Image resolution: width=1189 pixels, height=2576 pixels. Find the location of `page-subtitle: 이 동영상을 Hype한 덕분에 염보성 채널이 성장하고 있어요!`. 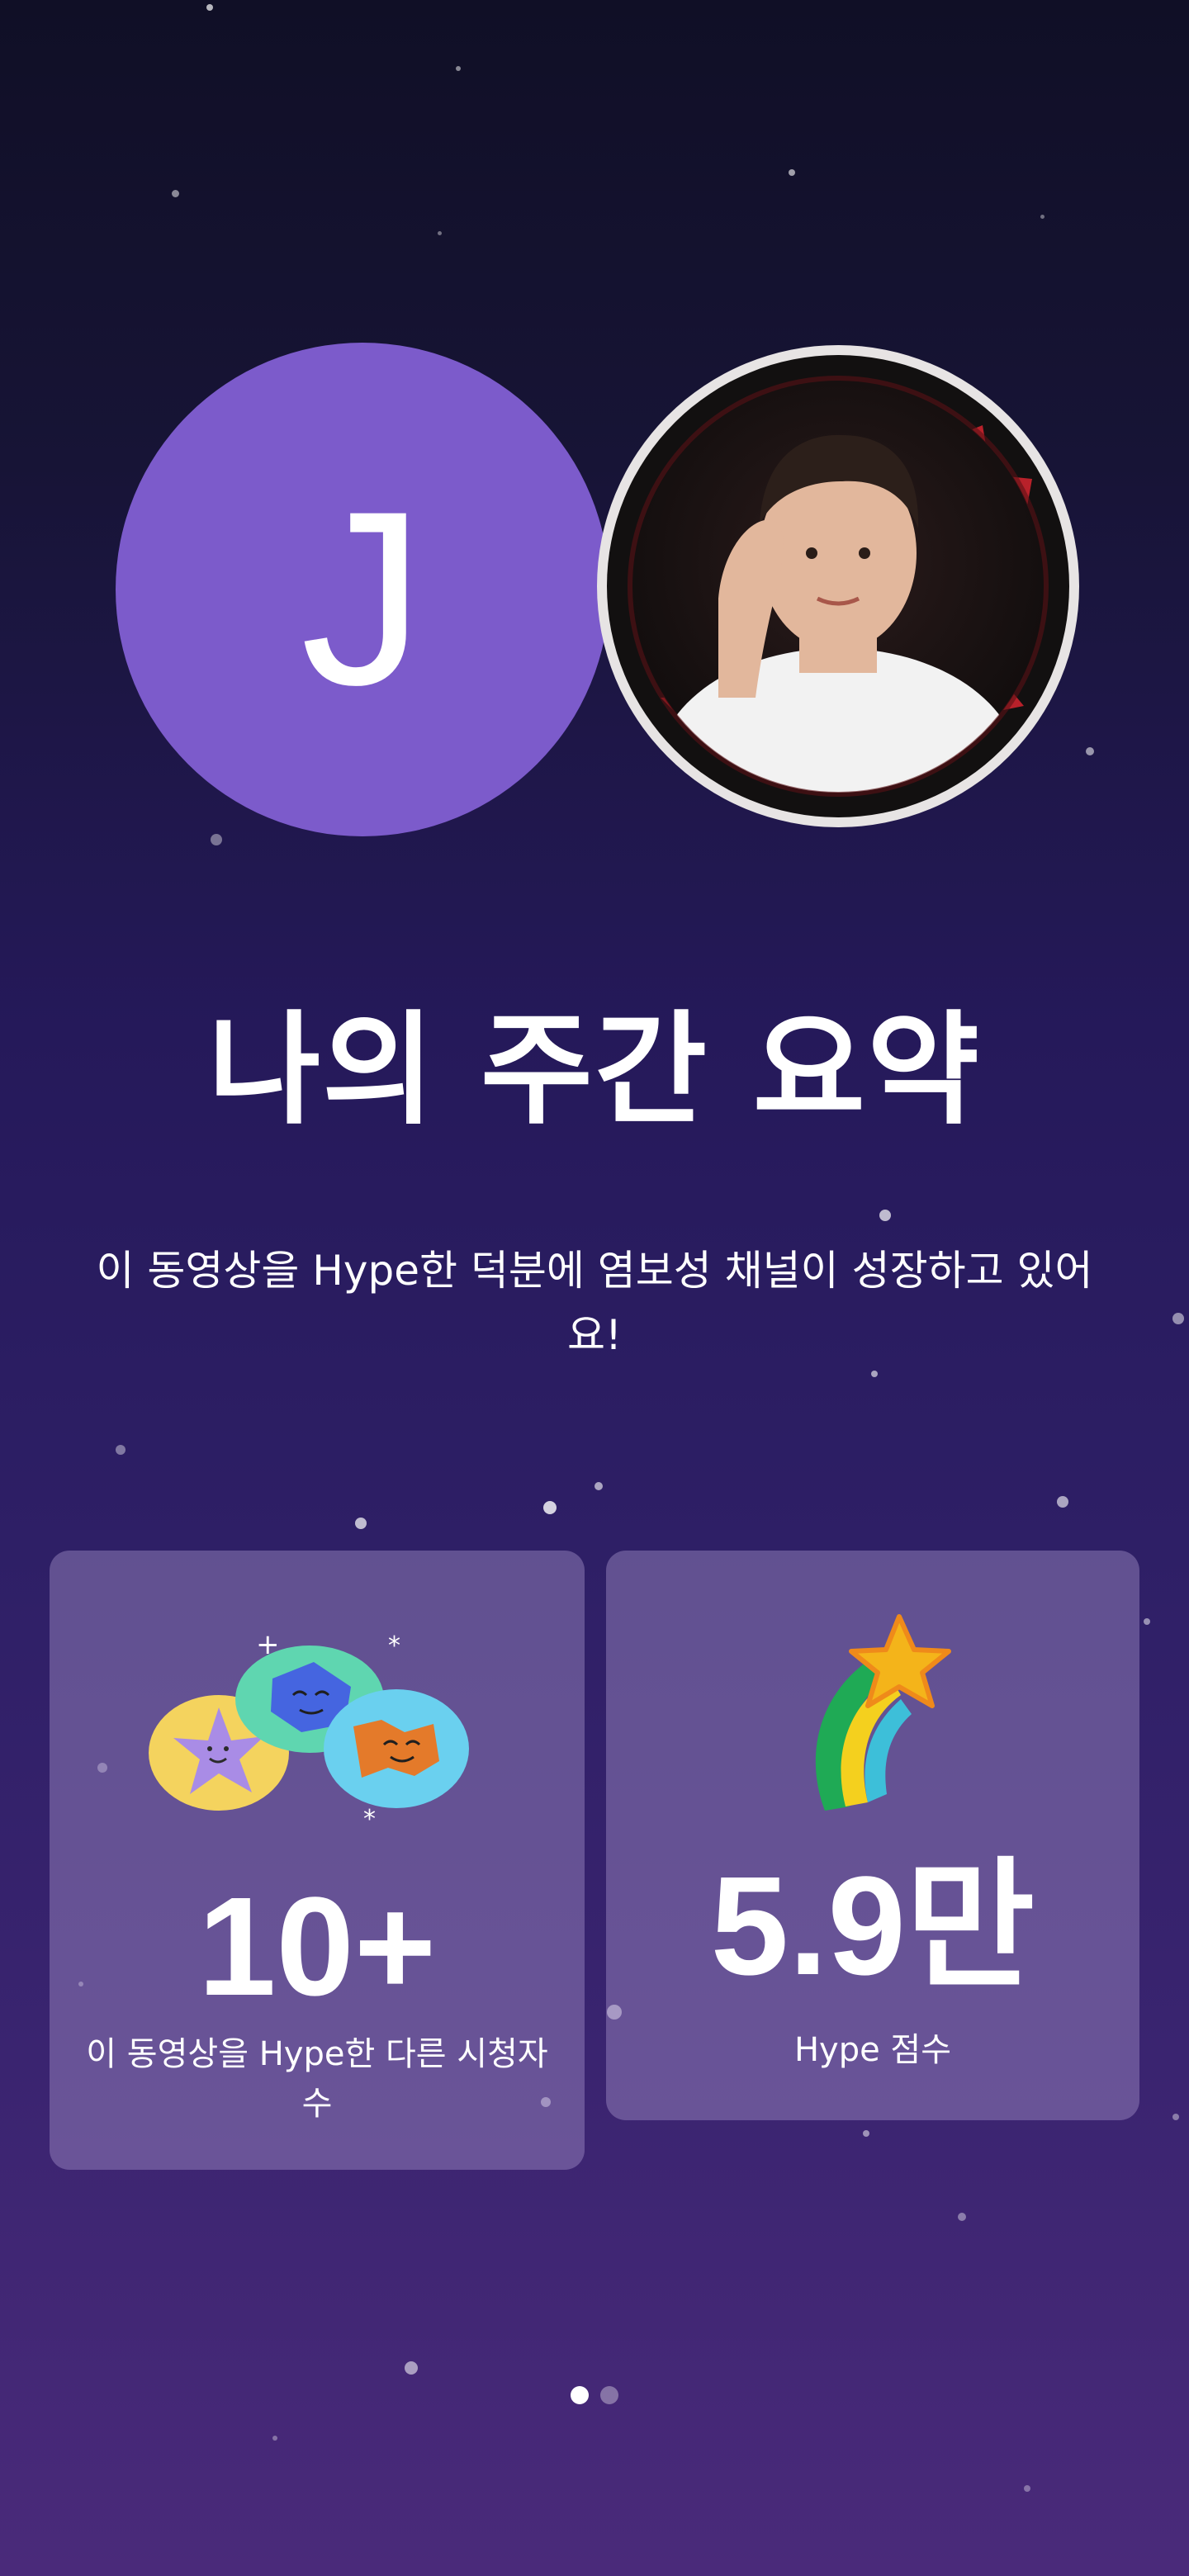

page-subtitle: 이 동영상을 Hype한 덕분에 염보성 채널이 성장하고 있어요! is located at coordinates (594, 1303).